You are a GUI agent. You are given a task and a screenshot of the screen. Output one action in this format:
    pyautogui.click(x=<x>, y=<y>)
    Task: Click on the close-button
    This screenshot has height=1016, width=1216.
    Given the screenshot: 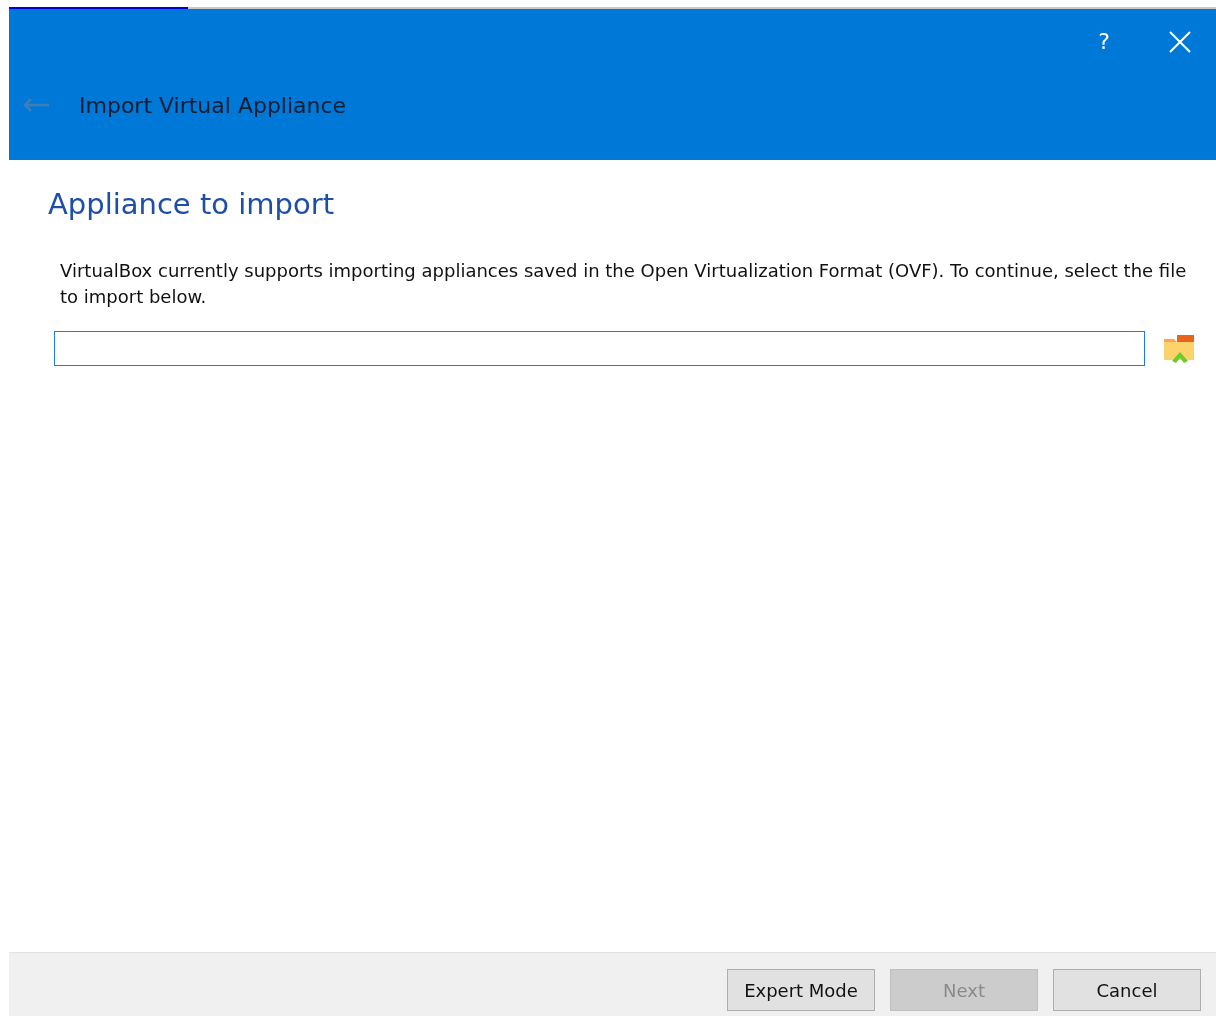 What is the action you would take?
    pyautogui.click(x=1180, y=42)
    